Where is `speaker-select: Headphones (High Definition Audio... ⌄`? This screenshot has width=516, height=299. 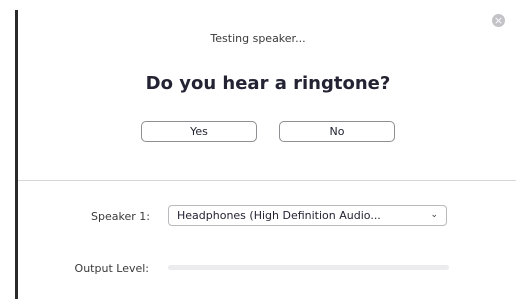
speaker-select: Headphones (High Definition Audio... ⌄ is located at coordinates (307, 215).